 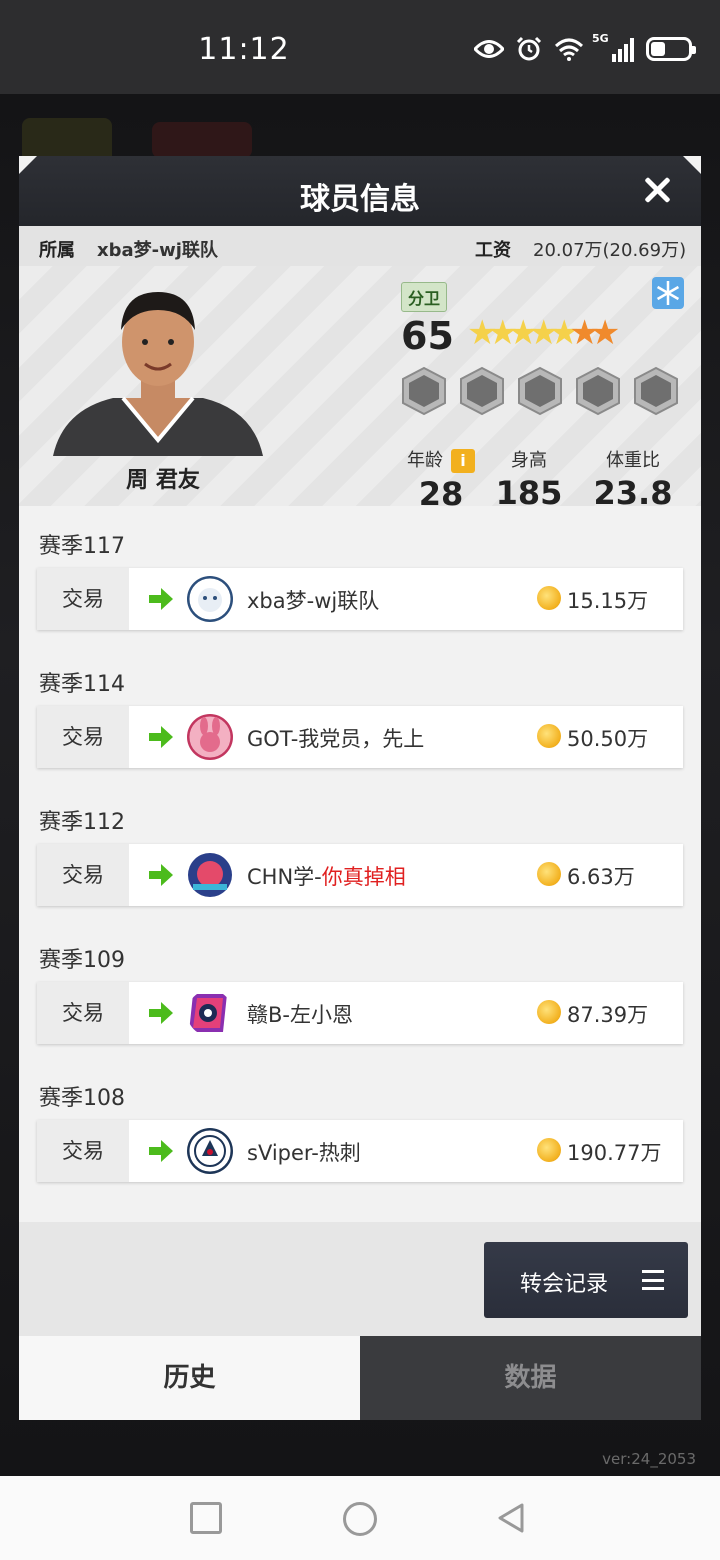 What do you see at coordinates (163, 480) in the screenshot?
I see `player-name: 周 君友` at bounding box center [163, 480].